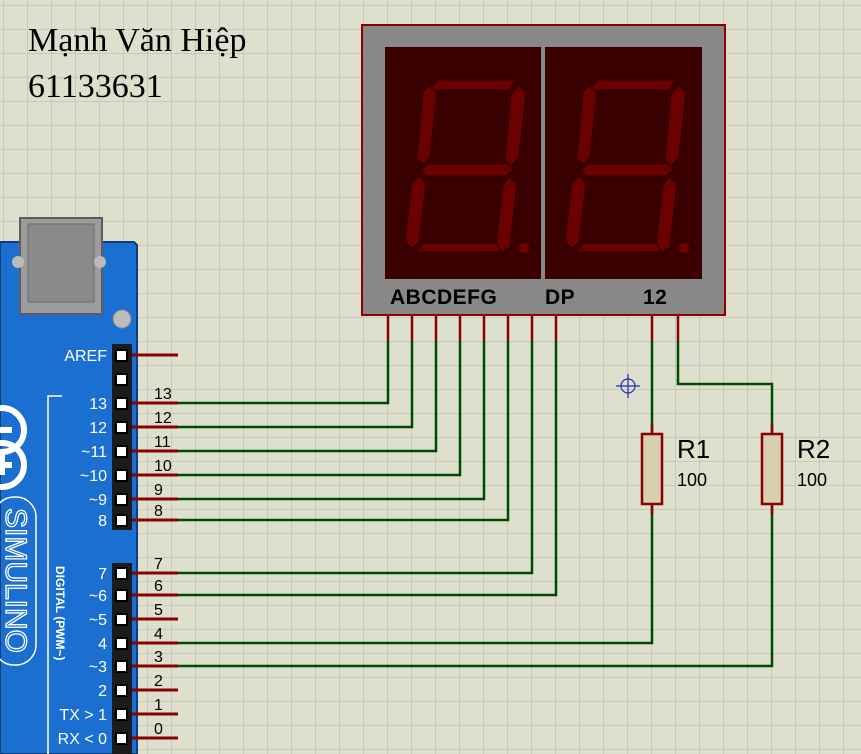 Image resolution: width=861 pixels, height=754 pixels. I want to click on resistor-r2-value: 100, so click(812, 480).